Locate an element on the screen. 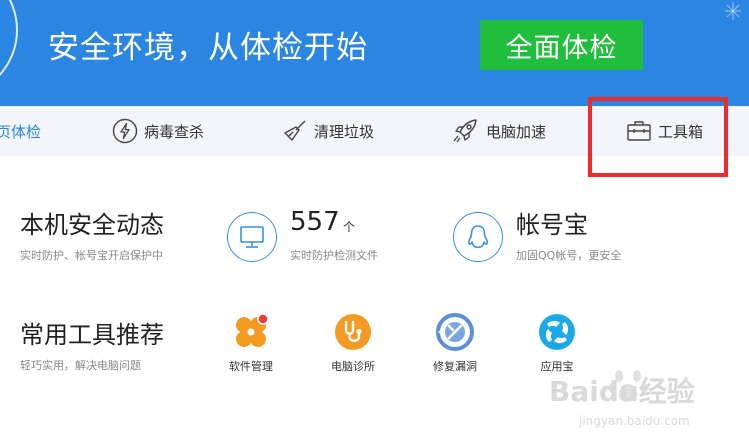 The image size is (749, 447). monitor-icon is located at coordinates (252, 237).